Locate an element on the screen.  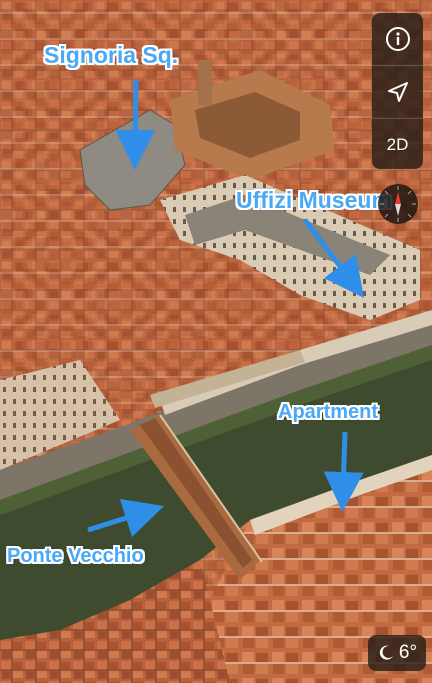
uffizi-museum-label: Uffizi Museum is located at coordinates (314, 200).